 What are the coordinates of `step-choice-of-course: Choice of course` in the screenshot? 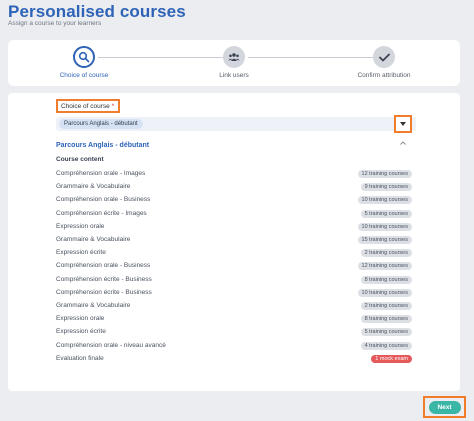 It's located at (84, 62).